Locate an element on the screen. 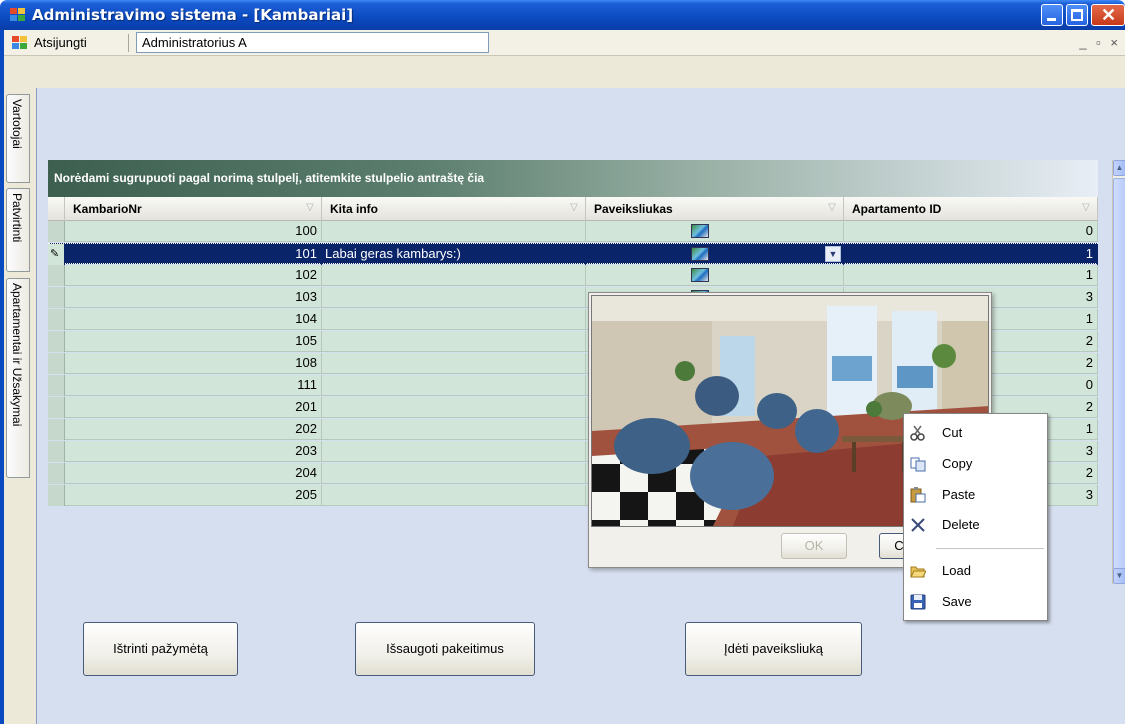  scroll-thumb is located at coordinates (1119, 374).